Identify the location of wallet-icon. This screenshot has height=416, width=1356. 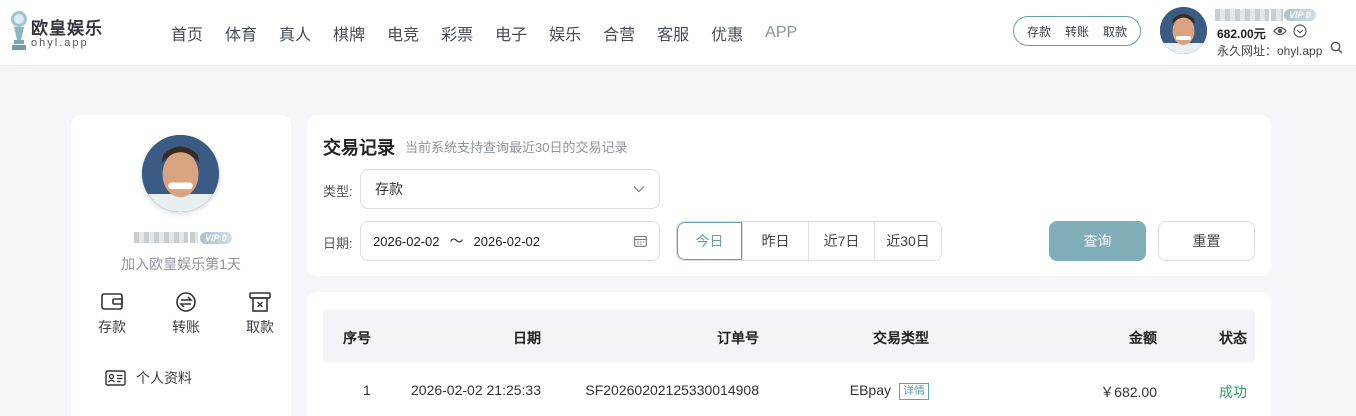
(112, 301).